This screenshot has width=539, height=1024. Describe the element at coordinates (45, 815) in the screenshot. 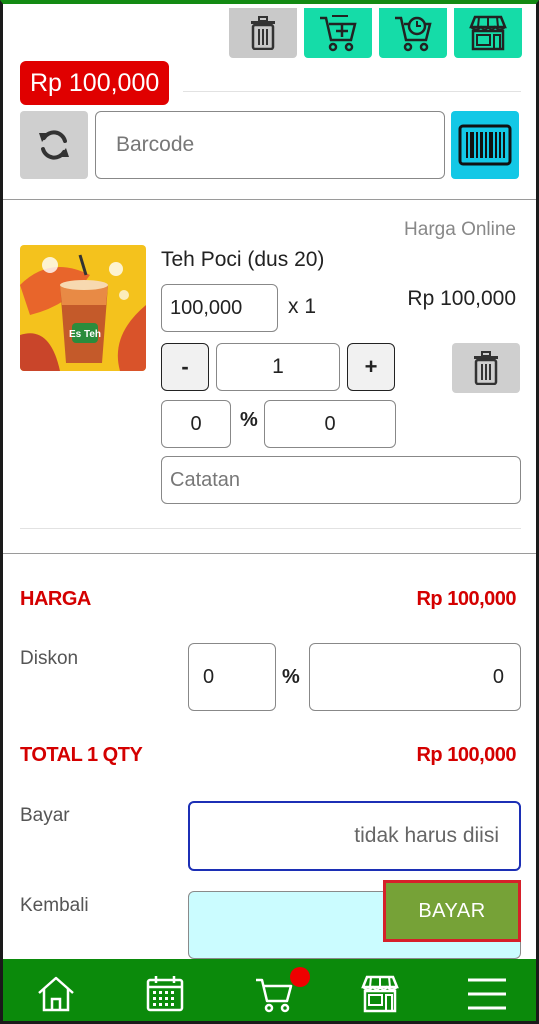

I see `bayar-label: Bayar` at that location.